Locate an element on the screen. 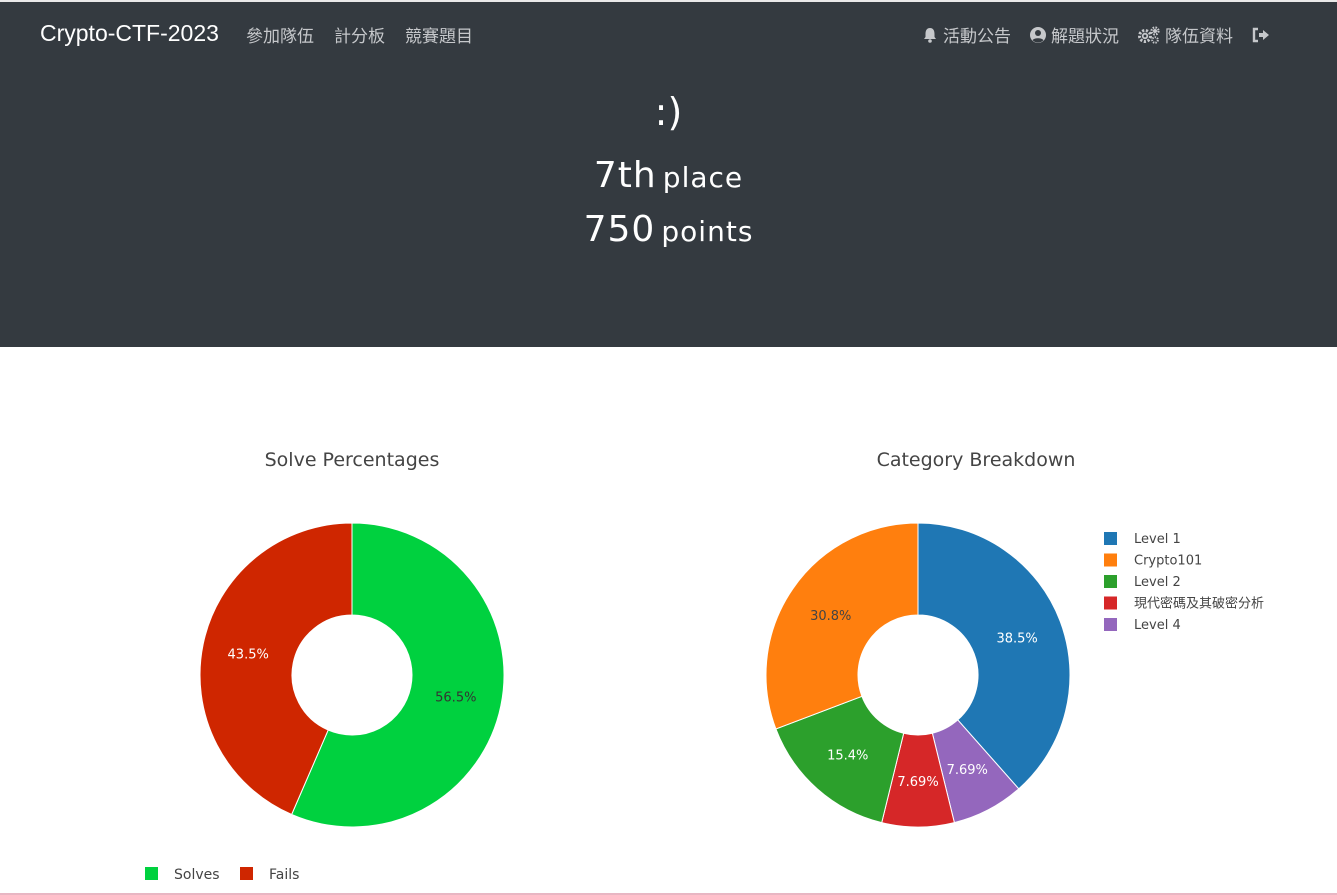 The width and height of the screenshot is (1337, 895). legend-label: Level 1 is located at coordinates (1157, 539).